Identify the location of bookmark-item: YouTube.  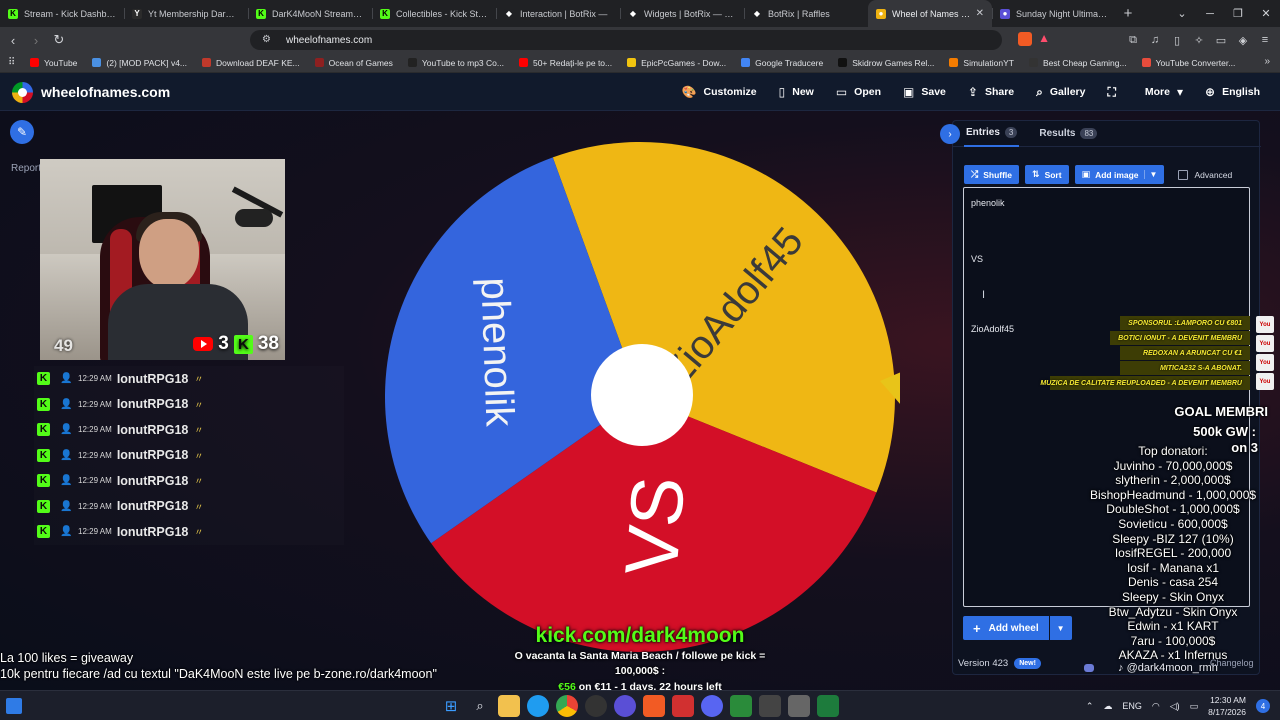
(53, 63).